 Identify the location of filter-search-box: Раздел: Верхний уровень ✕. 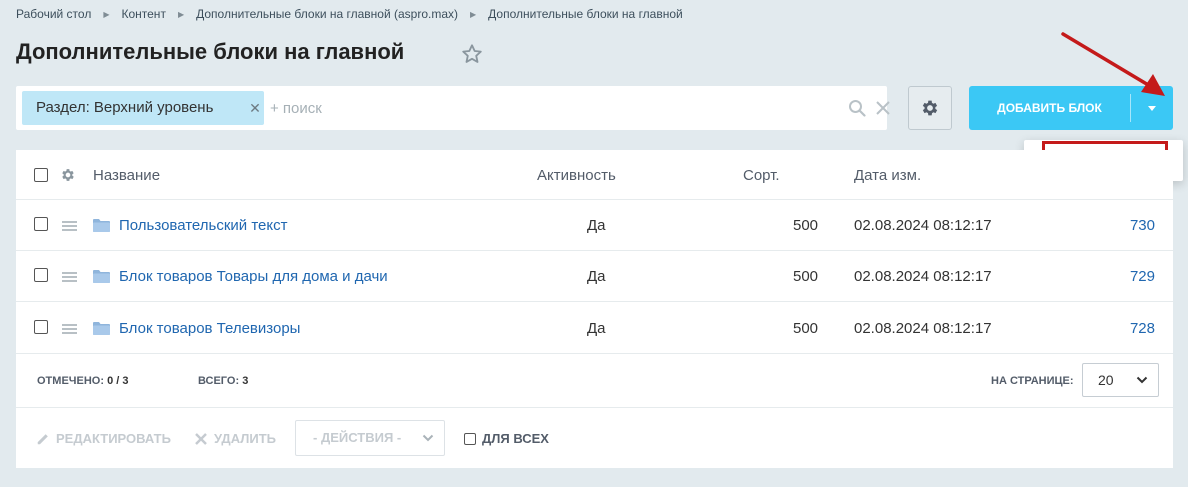
(453, 108).